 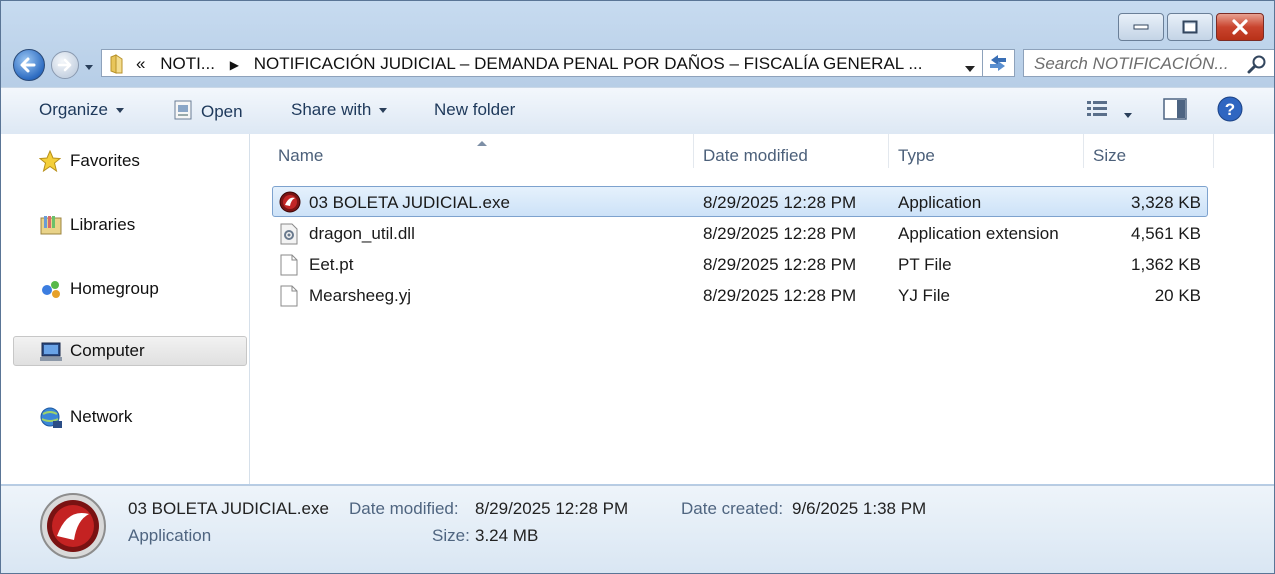 What do you see at coordinates (924, 295) in the screenshot?
I see `file-type: YJ File` at bounding box center [924, 295].